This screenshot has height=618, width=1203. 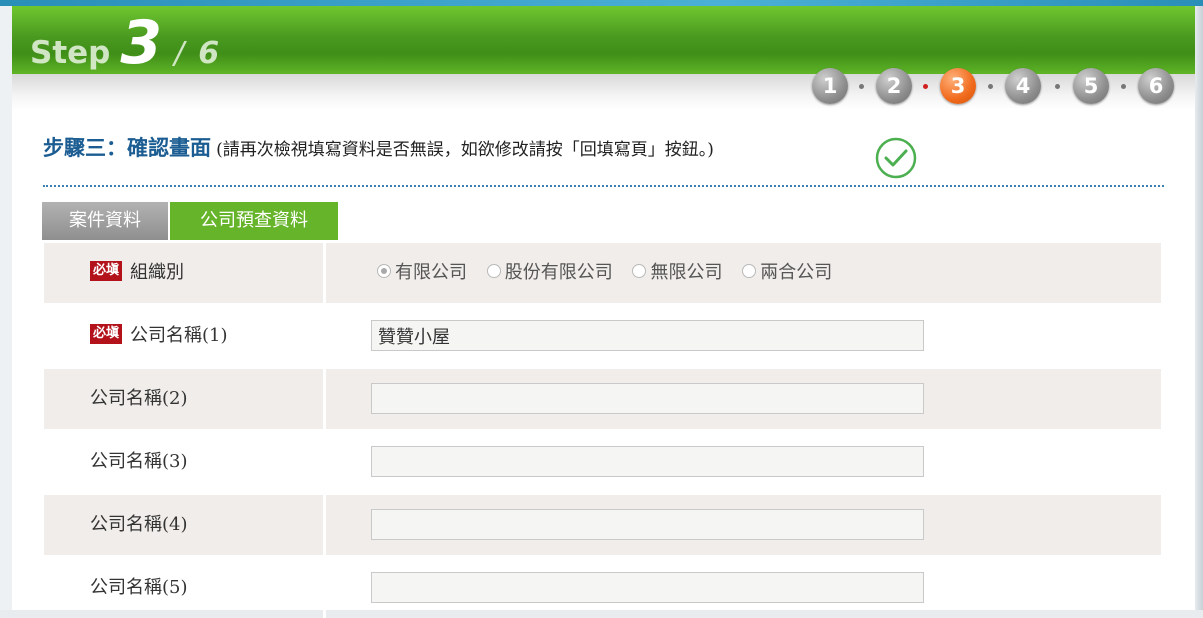 What do you see at coordinates (141, 43) in the screenshot?
I see `step-current: 3` at bounding box center [141, 43].